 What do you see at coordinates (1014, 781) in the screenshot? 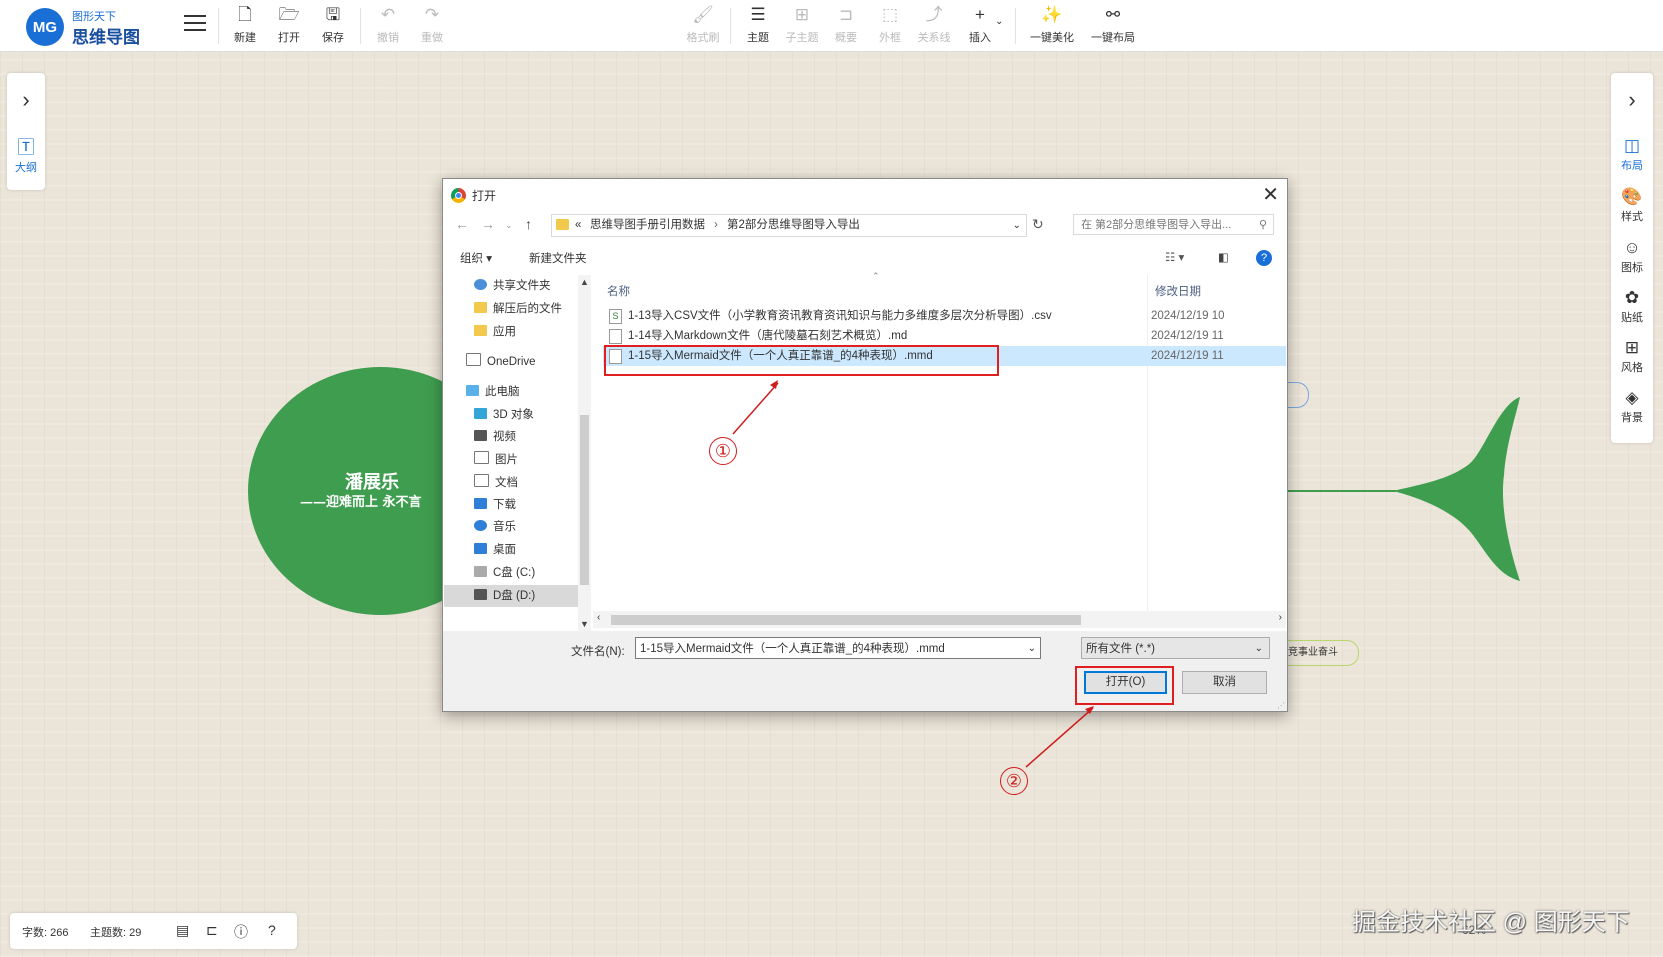
I see `annotation-step-2: ②` at bounding box center [1014, 781].